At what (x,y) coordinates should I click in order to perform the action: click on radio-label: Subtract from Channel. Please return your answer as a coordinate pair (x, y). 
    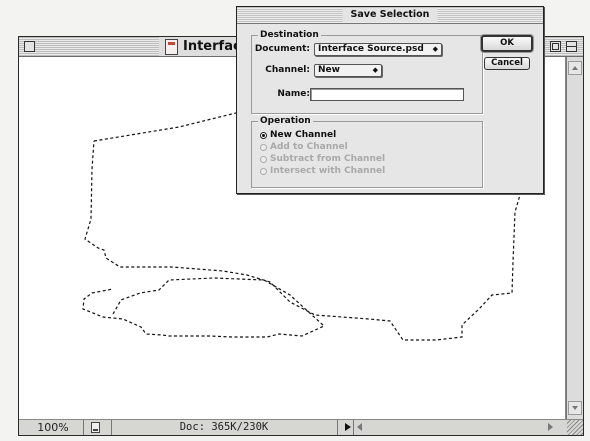
    Looking at the image, I should click on (328, 159).